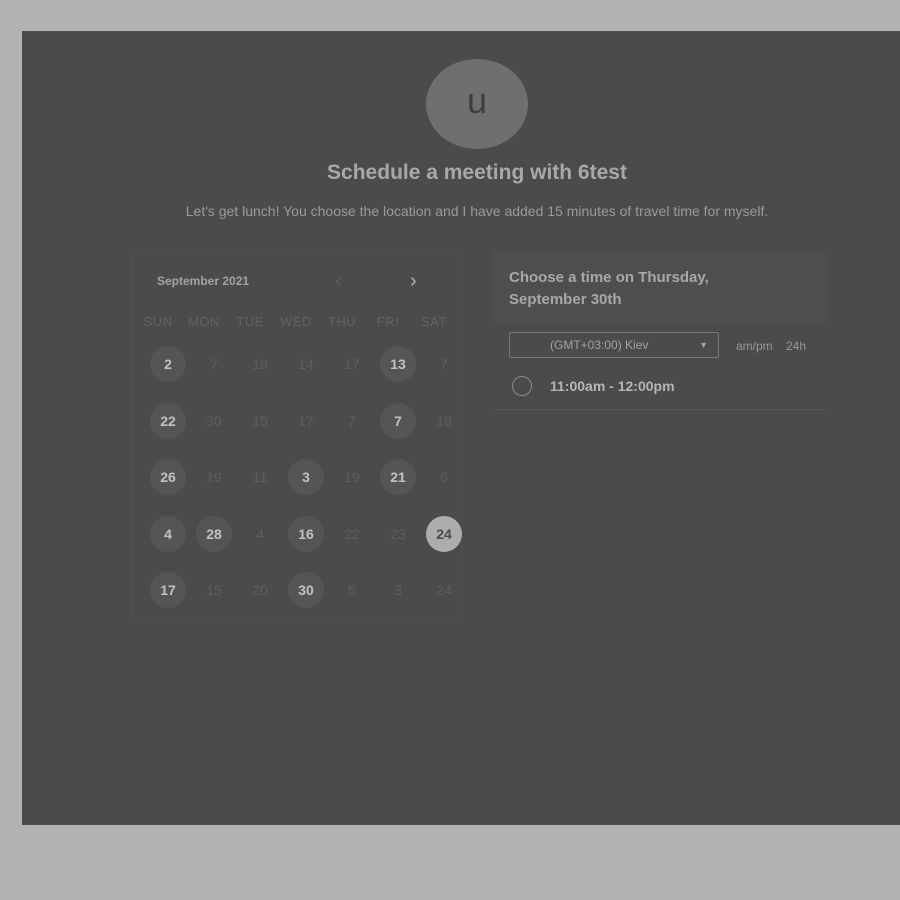 Image resolution: width=900 pixels, height=900 pixels. What do you see at coordinates (796, 346) in the screenshot?
I see `format-24h-toggle: 24h` at bounding box center [796, 346].